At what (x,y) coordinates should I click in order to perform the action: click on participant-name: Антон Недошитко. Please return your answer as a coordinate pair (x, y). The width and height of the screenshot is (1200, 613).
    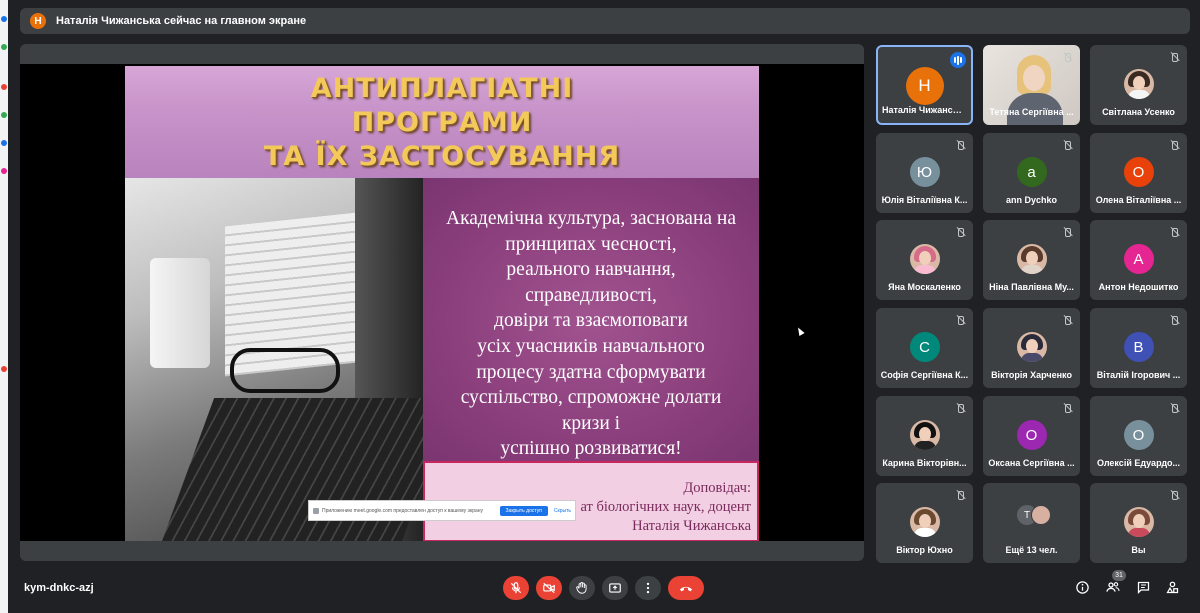
    Looking at the image, I should click on (1138, 287).